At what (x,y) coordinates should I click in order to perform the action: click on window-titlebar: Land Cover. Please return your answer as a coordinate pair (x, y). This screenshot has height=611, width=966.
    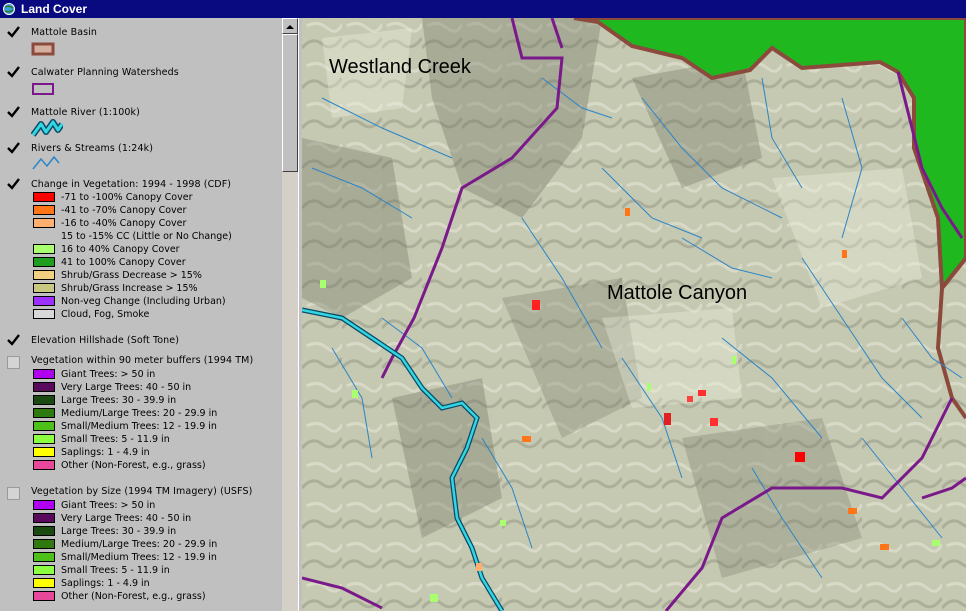
    Looking at the image, I should click on (483, 9).